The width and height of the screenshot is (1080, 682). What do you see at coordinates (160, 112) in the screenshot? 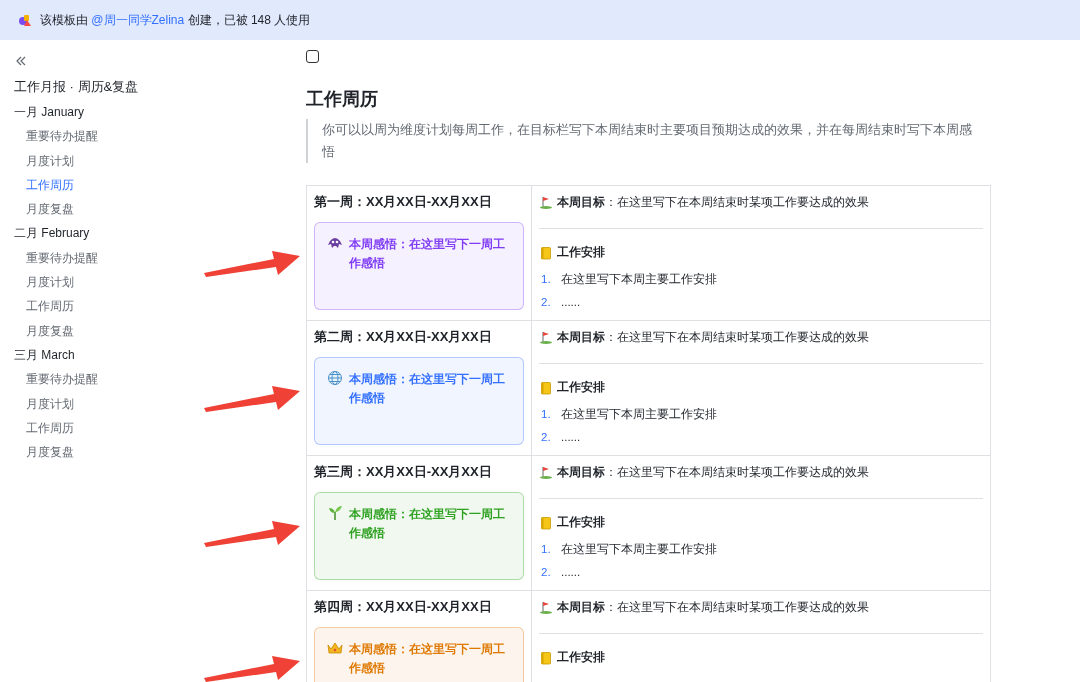
I see `outline-item: 一月 January` at bounding box center [160, 112].